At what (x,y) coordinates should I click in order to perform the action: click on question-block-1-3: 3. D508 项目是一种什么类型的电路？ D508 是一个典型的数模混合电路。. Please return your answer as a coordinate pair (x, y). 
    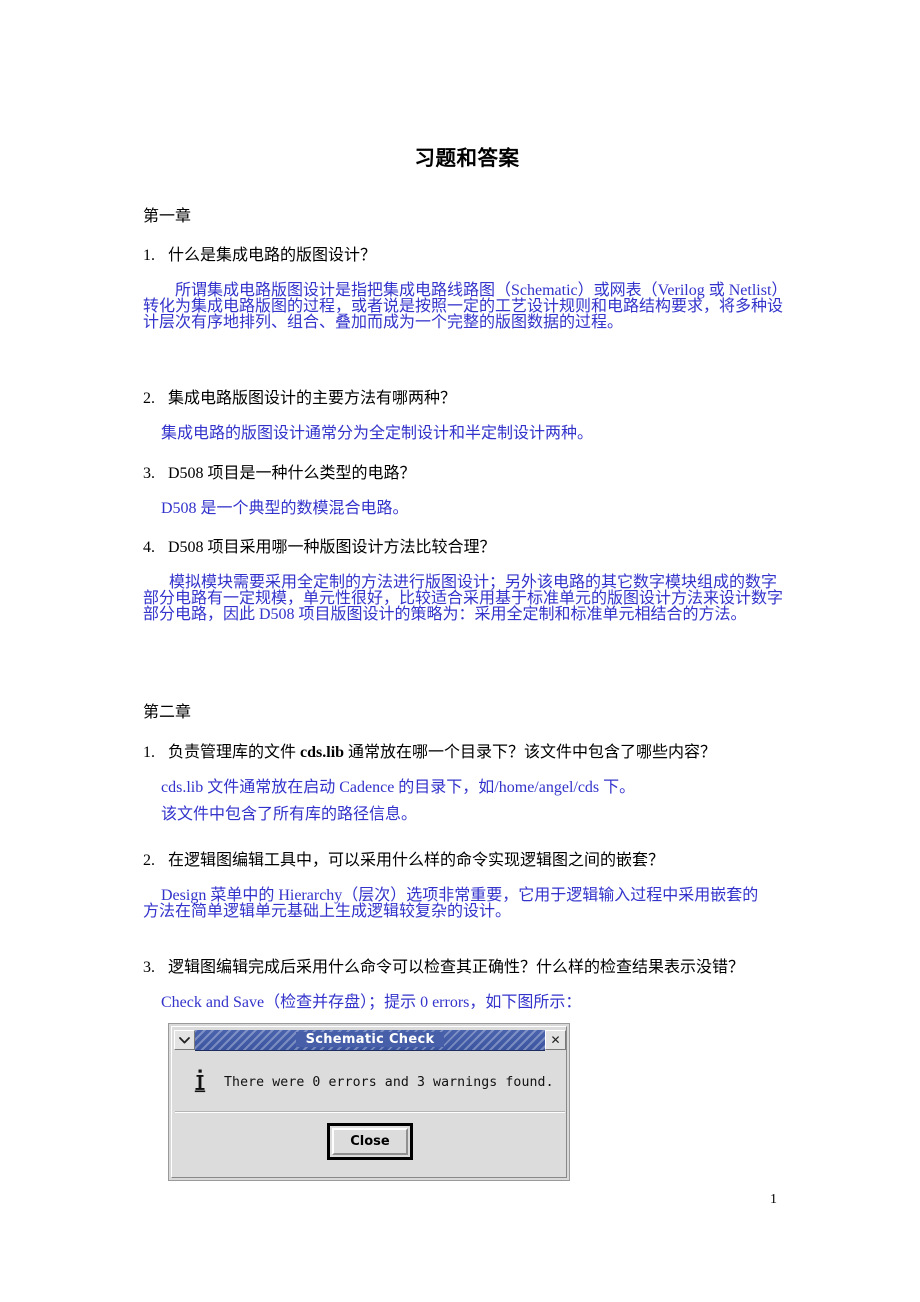
    Looking at the image, I should click on (467, 491).